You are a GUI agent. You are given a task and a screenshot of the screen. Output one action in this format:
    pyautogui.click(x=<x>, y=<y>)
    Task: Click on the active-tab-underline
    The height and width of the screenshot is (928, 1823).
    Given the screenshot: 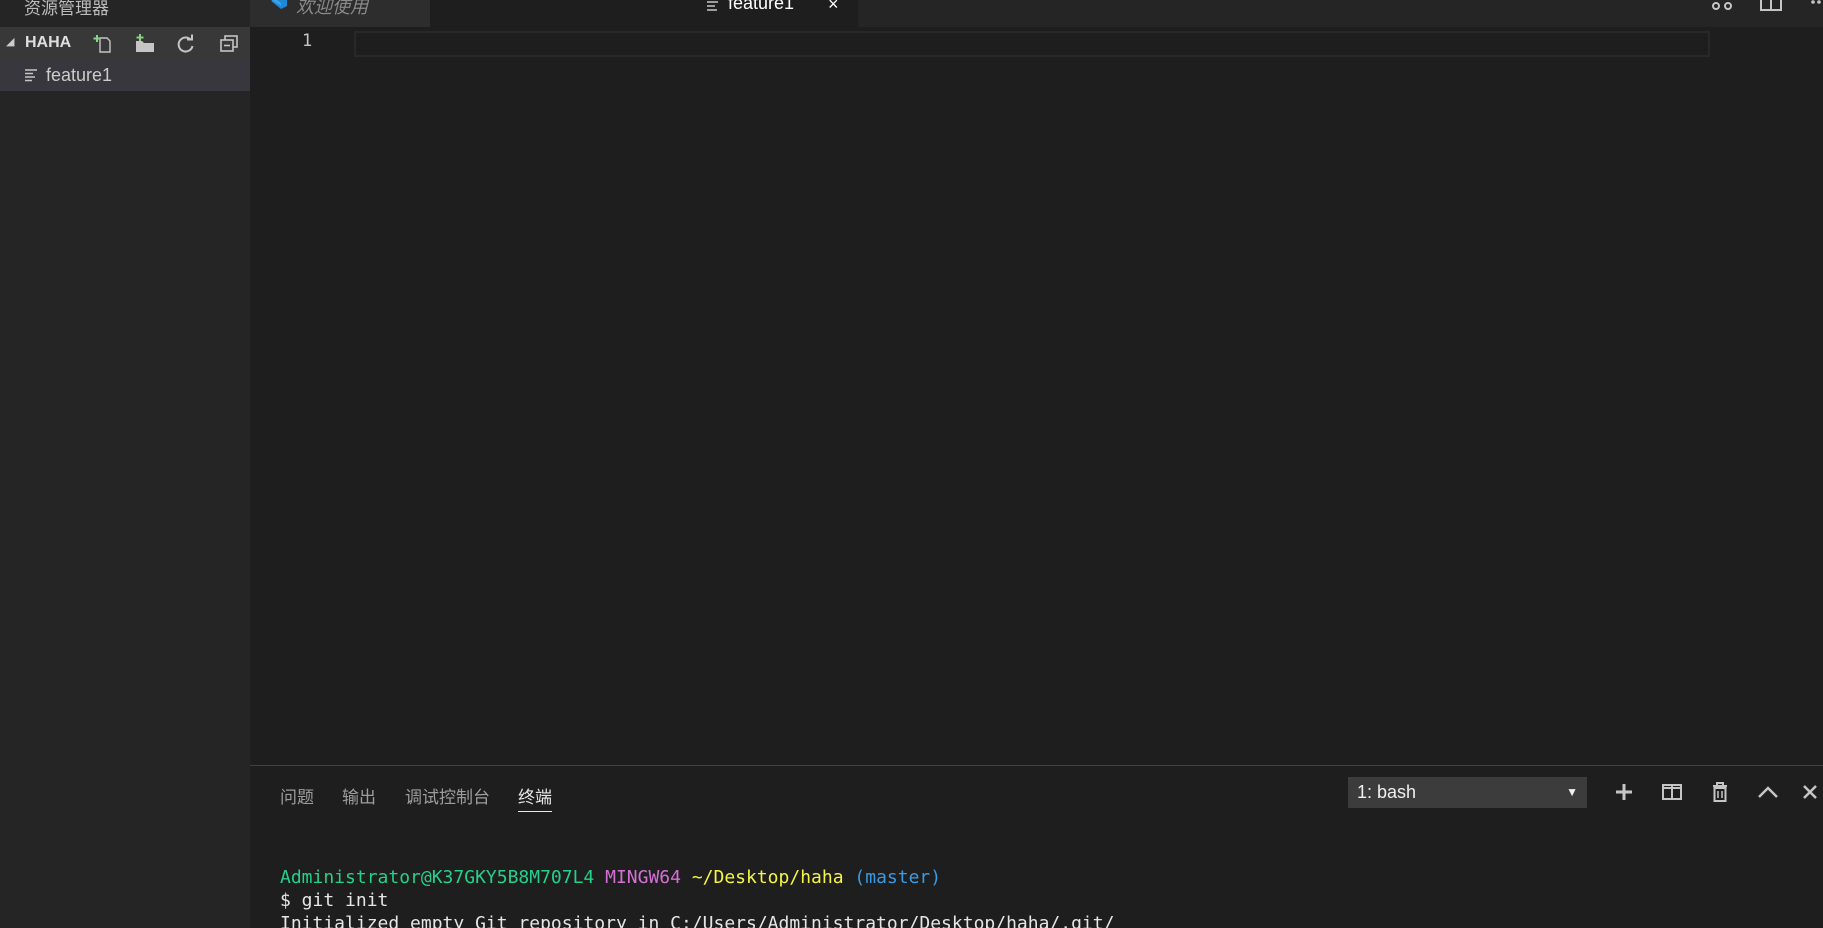 What is the action you would take?
    pyautogui.click(x=535, y=811)
    